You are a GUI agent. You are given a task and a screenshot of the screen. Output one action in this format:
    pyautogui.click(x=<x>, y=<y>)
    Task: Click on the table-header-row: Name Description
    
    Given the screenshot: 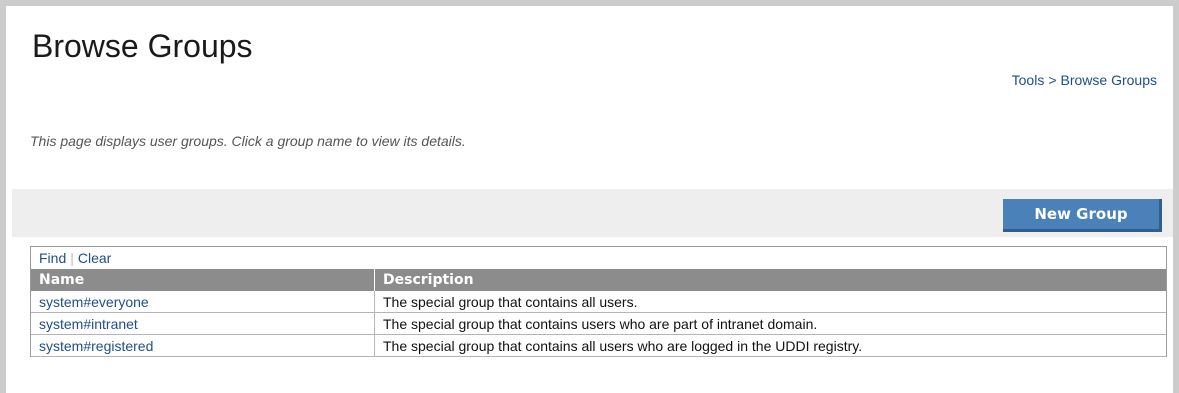 What is the action you would take?
    pyautogui.click(x=598, y=280)
    